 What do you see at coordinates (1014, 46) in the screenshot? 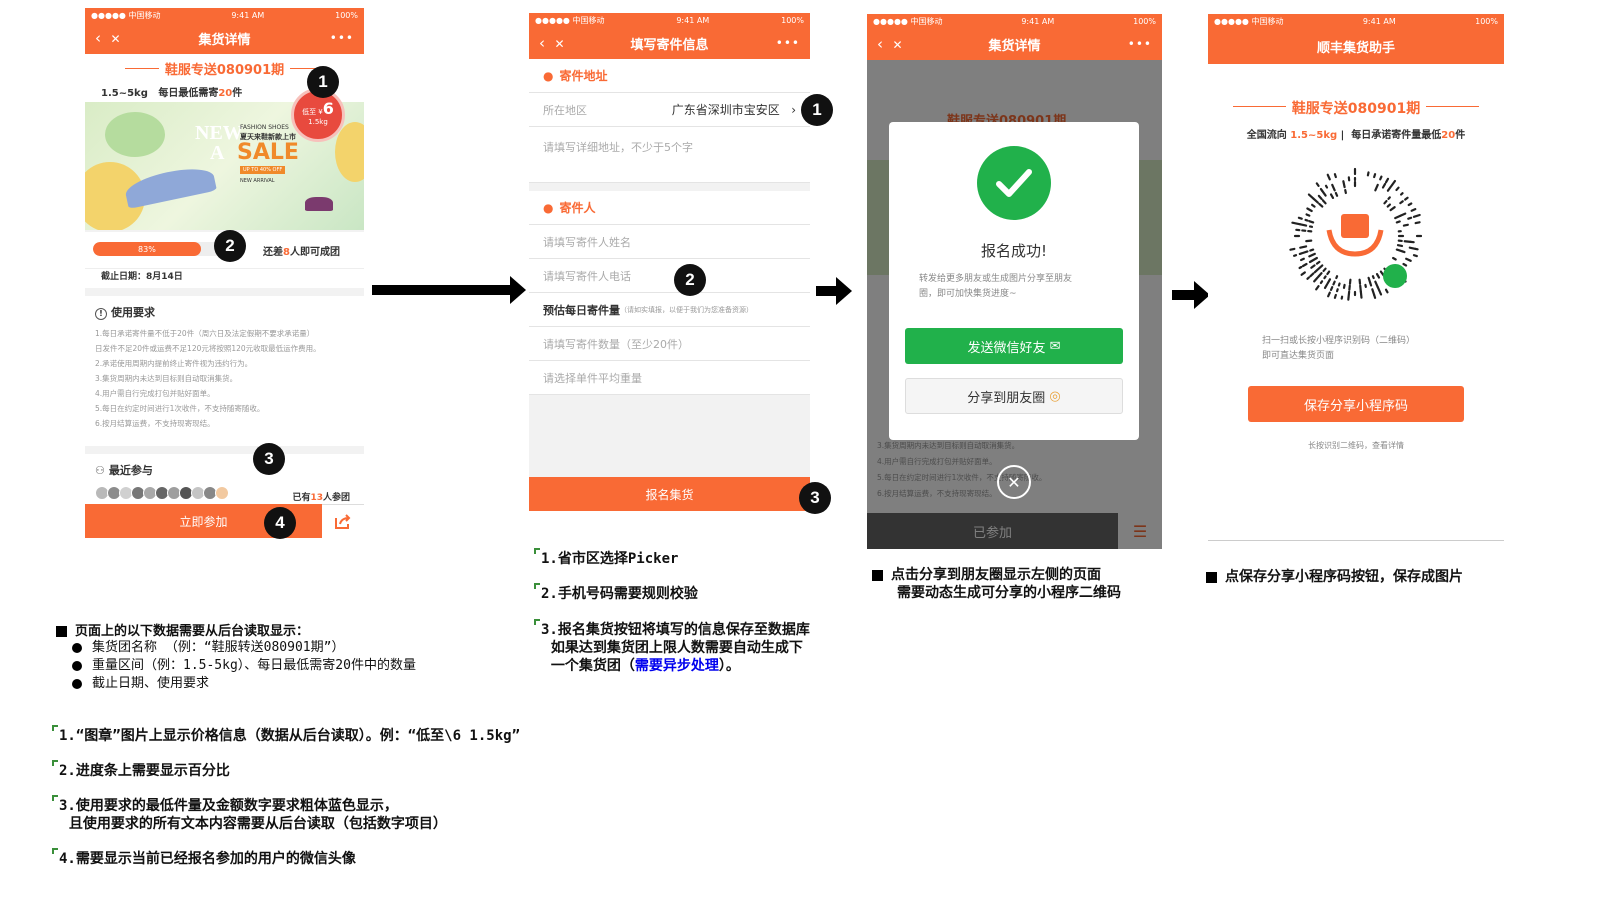
I see `page-title: 集货详情` at bounding box center [1014, 46].